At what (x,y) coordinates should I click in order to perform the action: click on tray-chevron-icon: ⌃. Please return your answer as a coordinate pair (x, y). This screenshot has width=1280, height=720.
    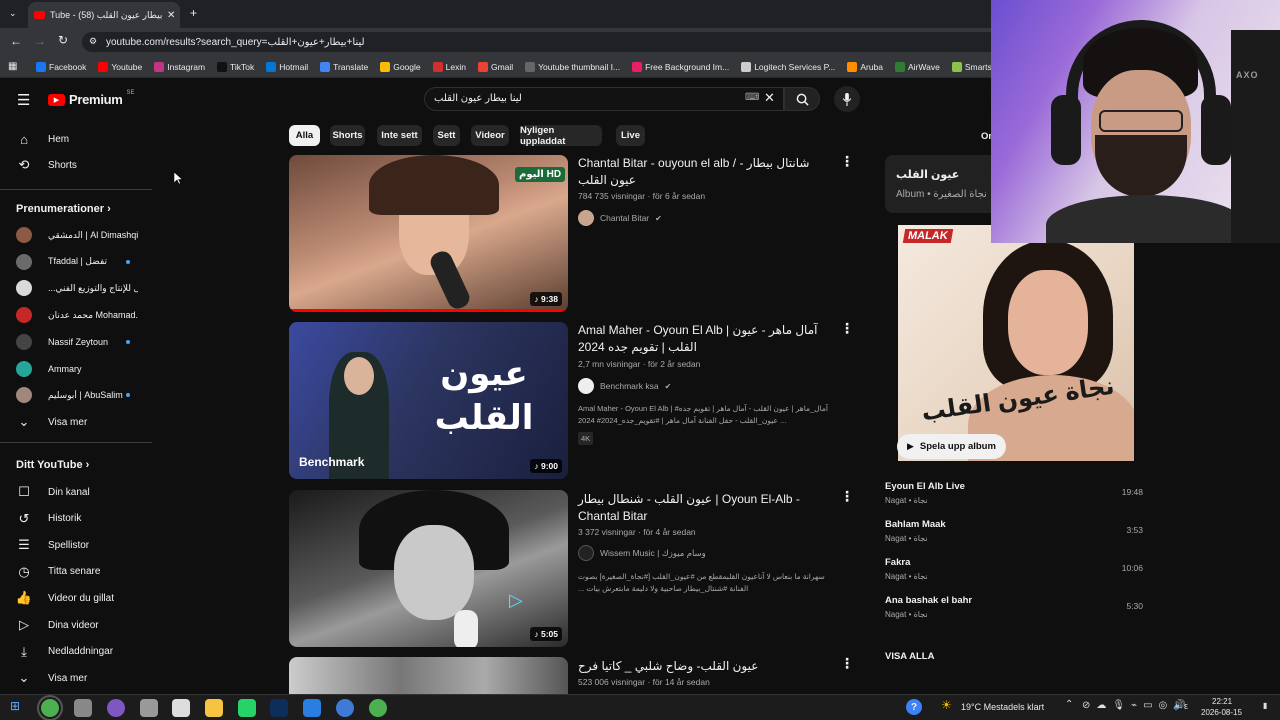
    Looking at the image, I should click on (1069, 704).